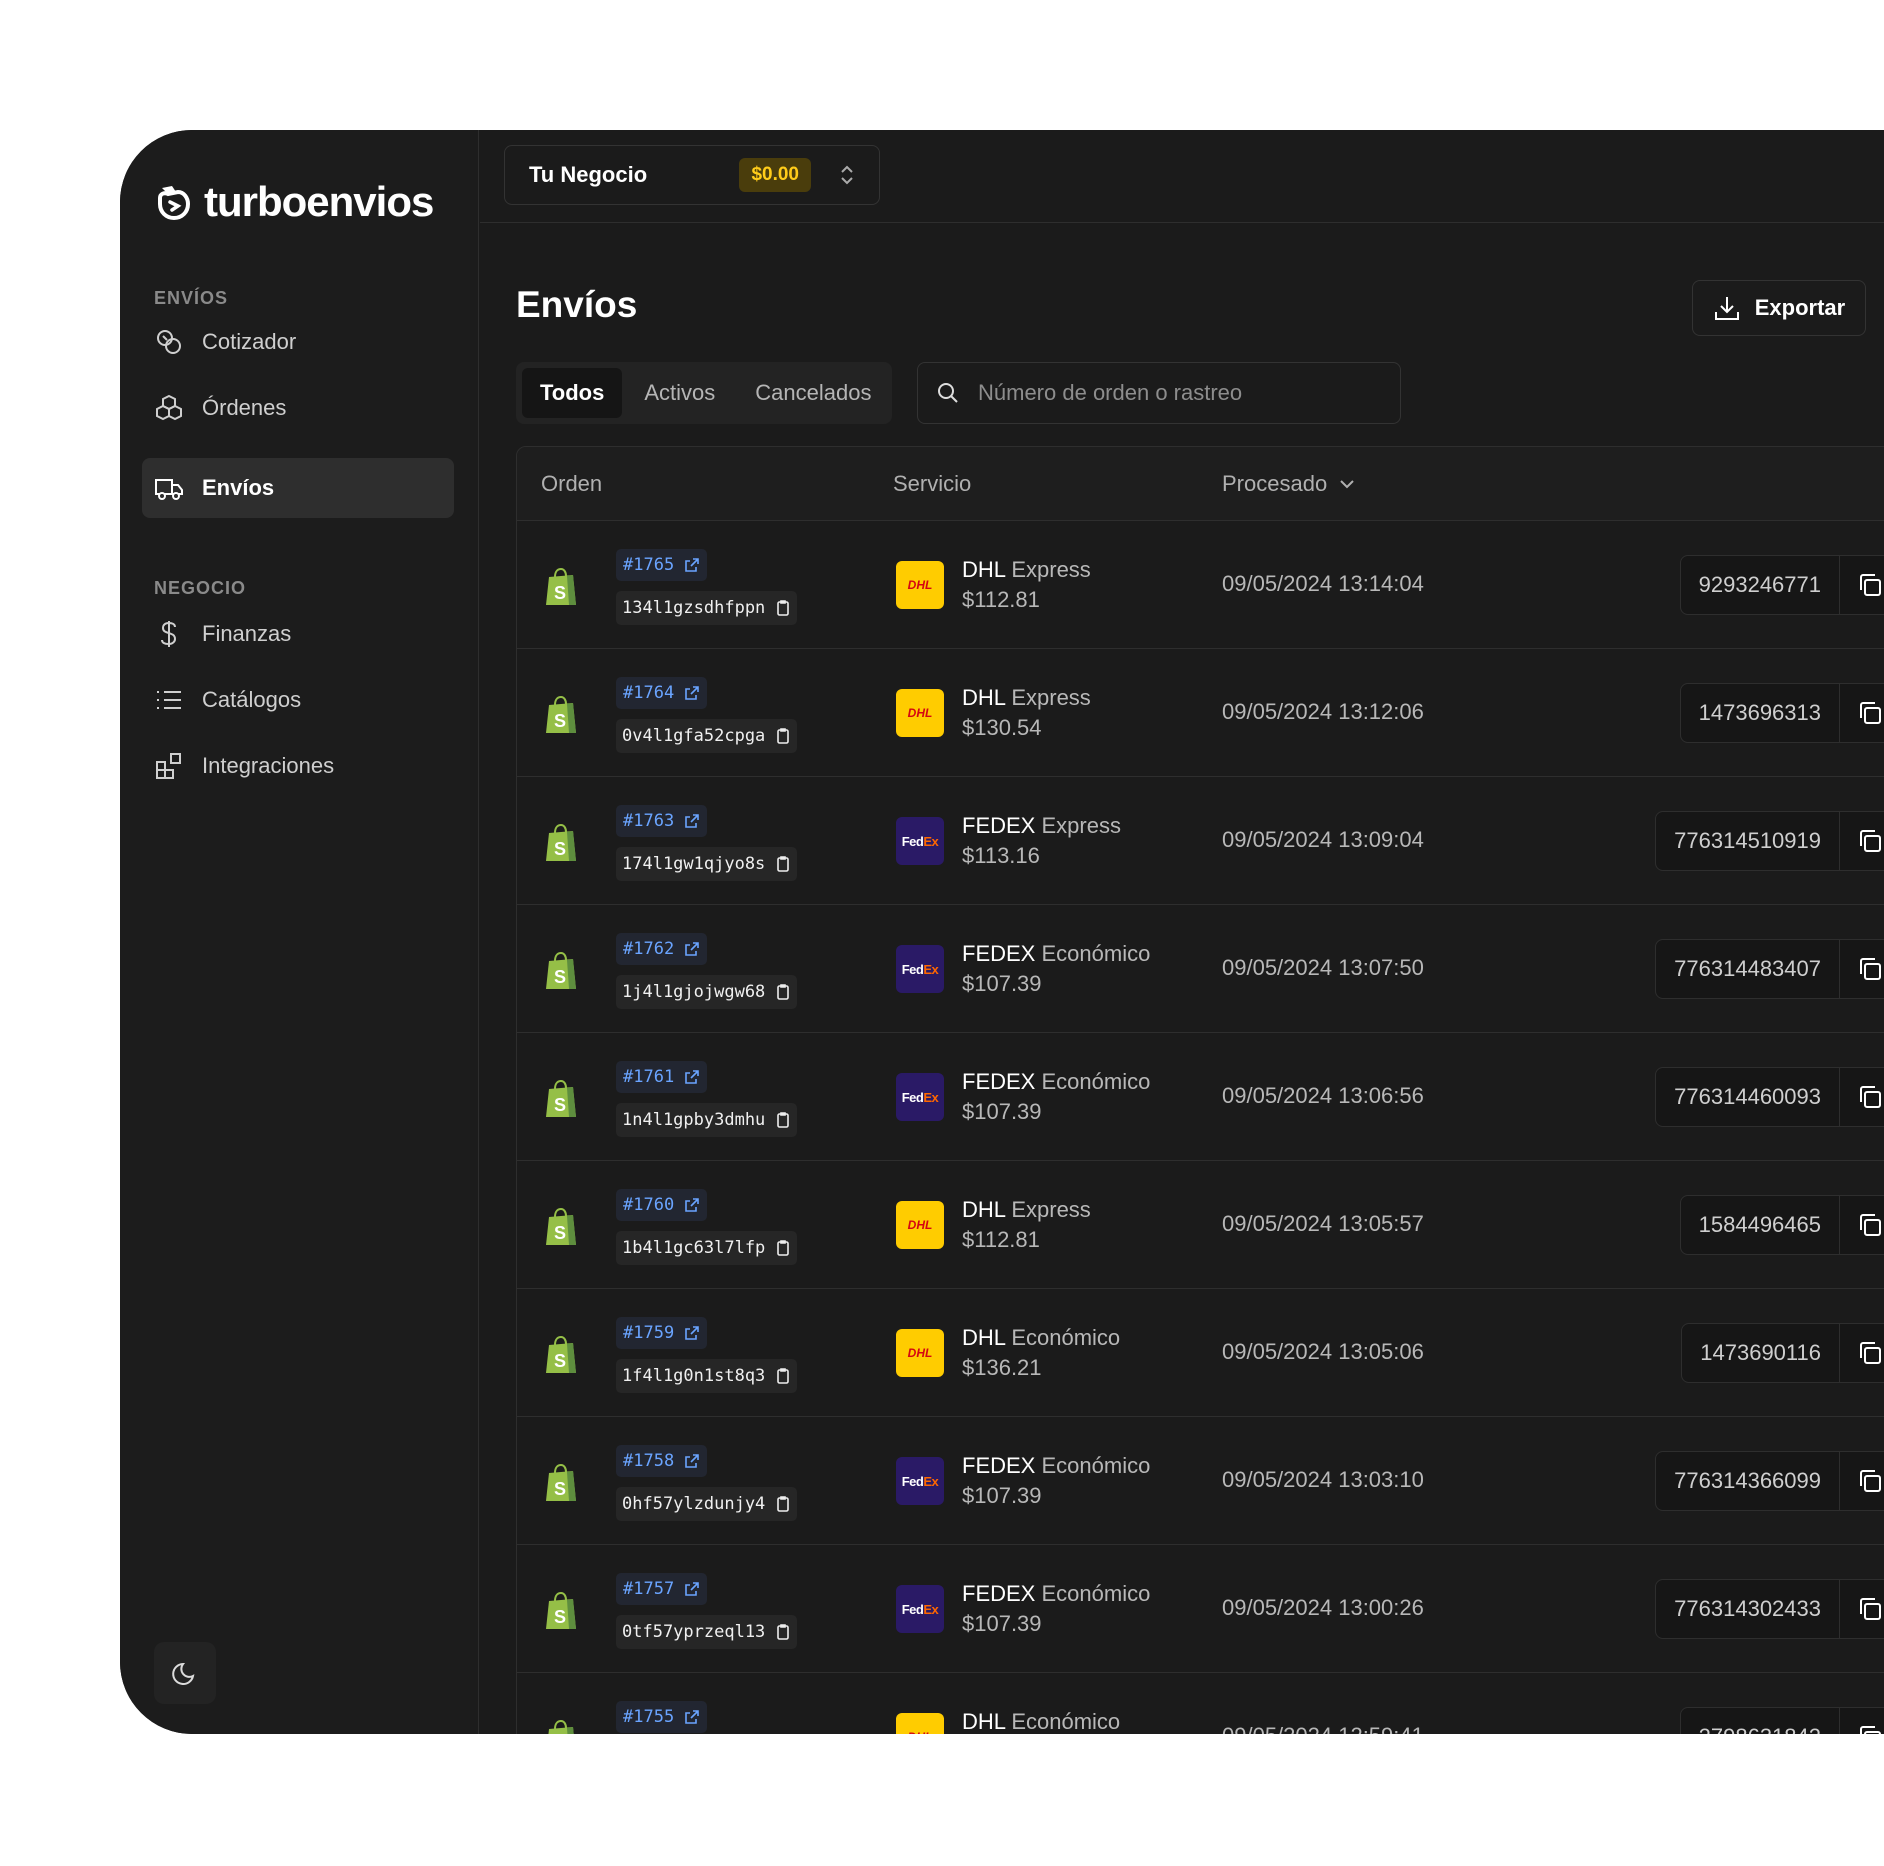 The image size is (1884, 1866). What do you see at coordinates (707, 1120) in the screenshot?
I see `order-code: 1n4l1gpby3dmhu` at bounding box center [707, 1120].